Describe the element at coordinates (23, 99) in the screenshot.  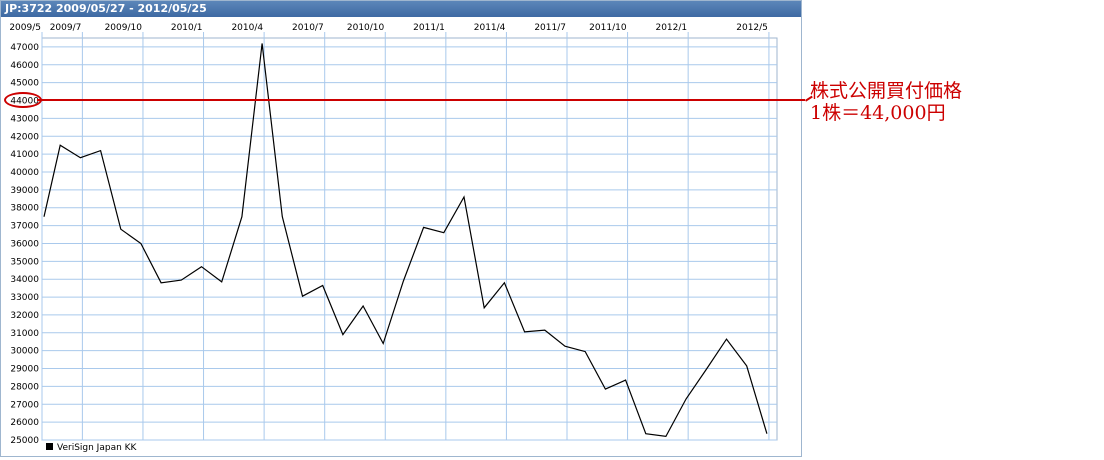
I see `highlight-oval` at that location.